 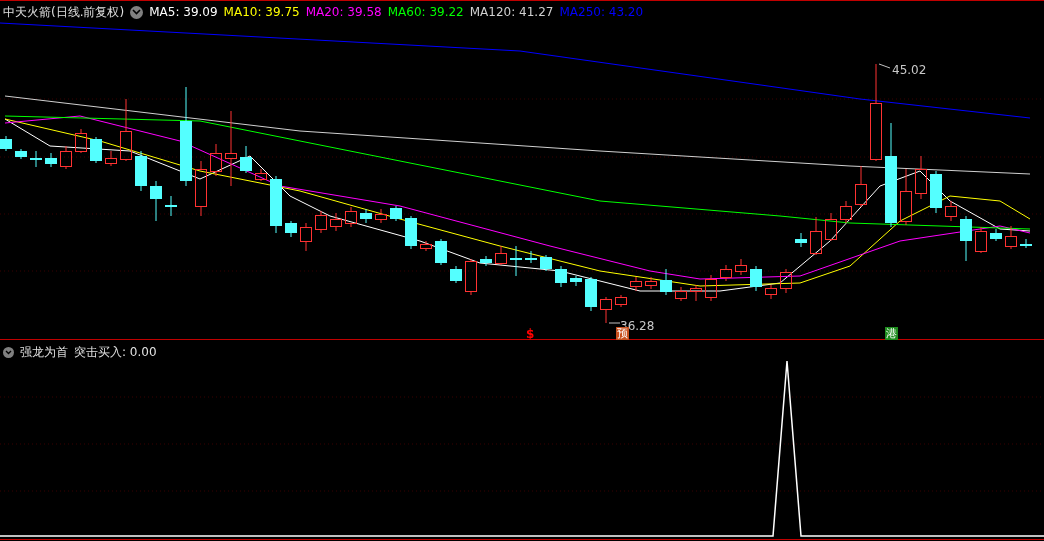 I want to click on moving-average-value: MA120: 41.27, so click(x=511, y=12).